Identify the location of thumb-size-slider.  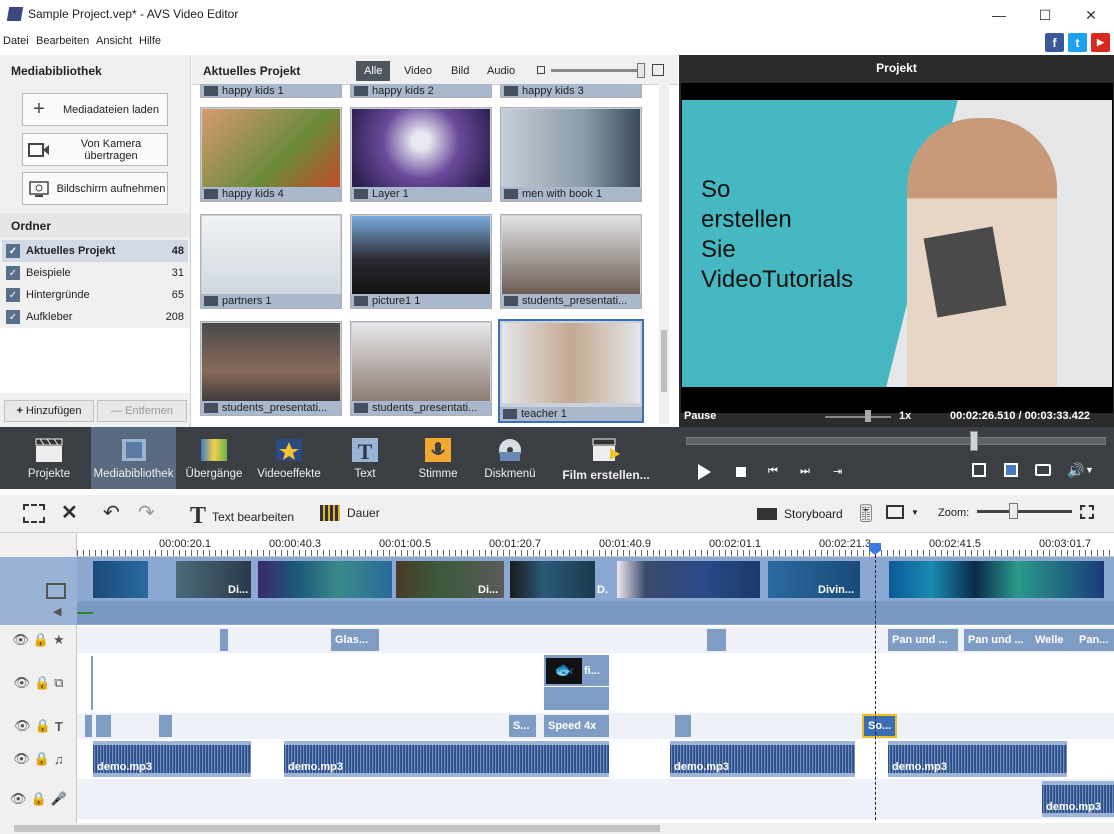
(598, 70).